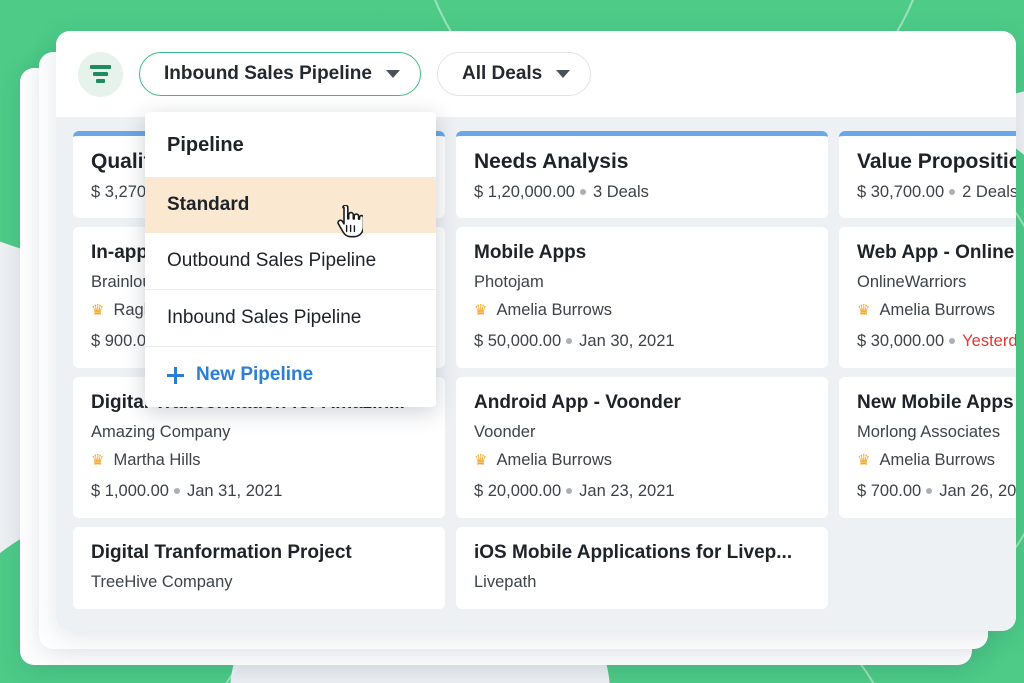 The width and height of the screenshot is (1024, 683). What do you see at coordinates (518, 341) in the screenshot?
I see `deal-amount: $ 50,000.00` at bounding box center [518, 341].